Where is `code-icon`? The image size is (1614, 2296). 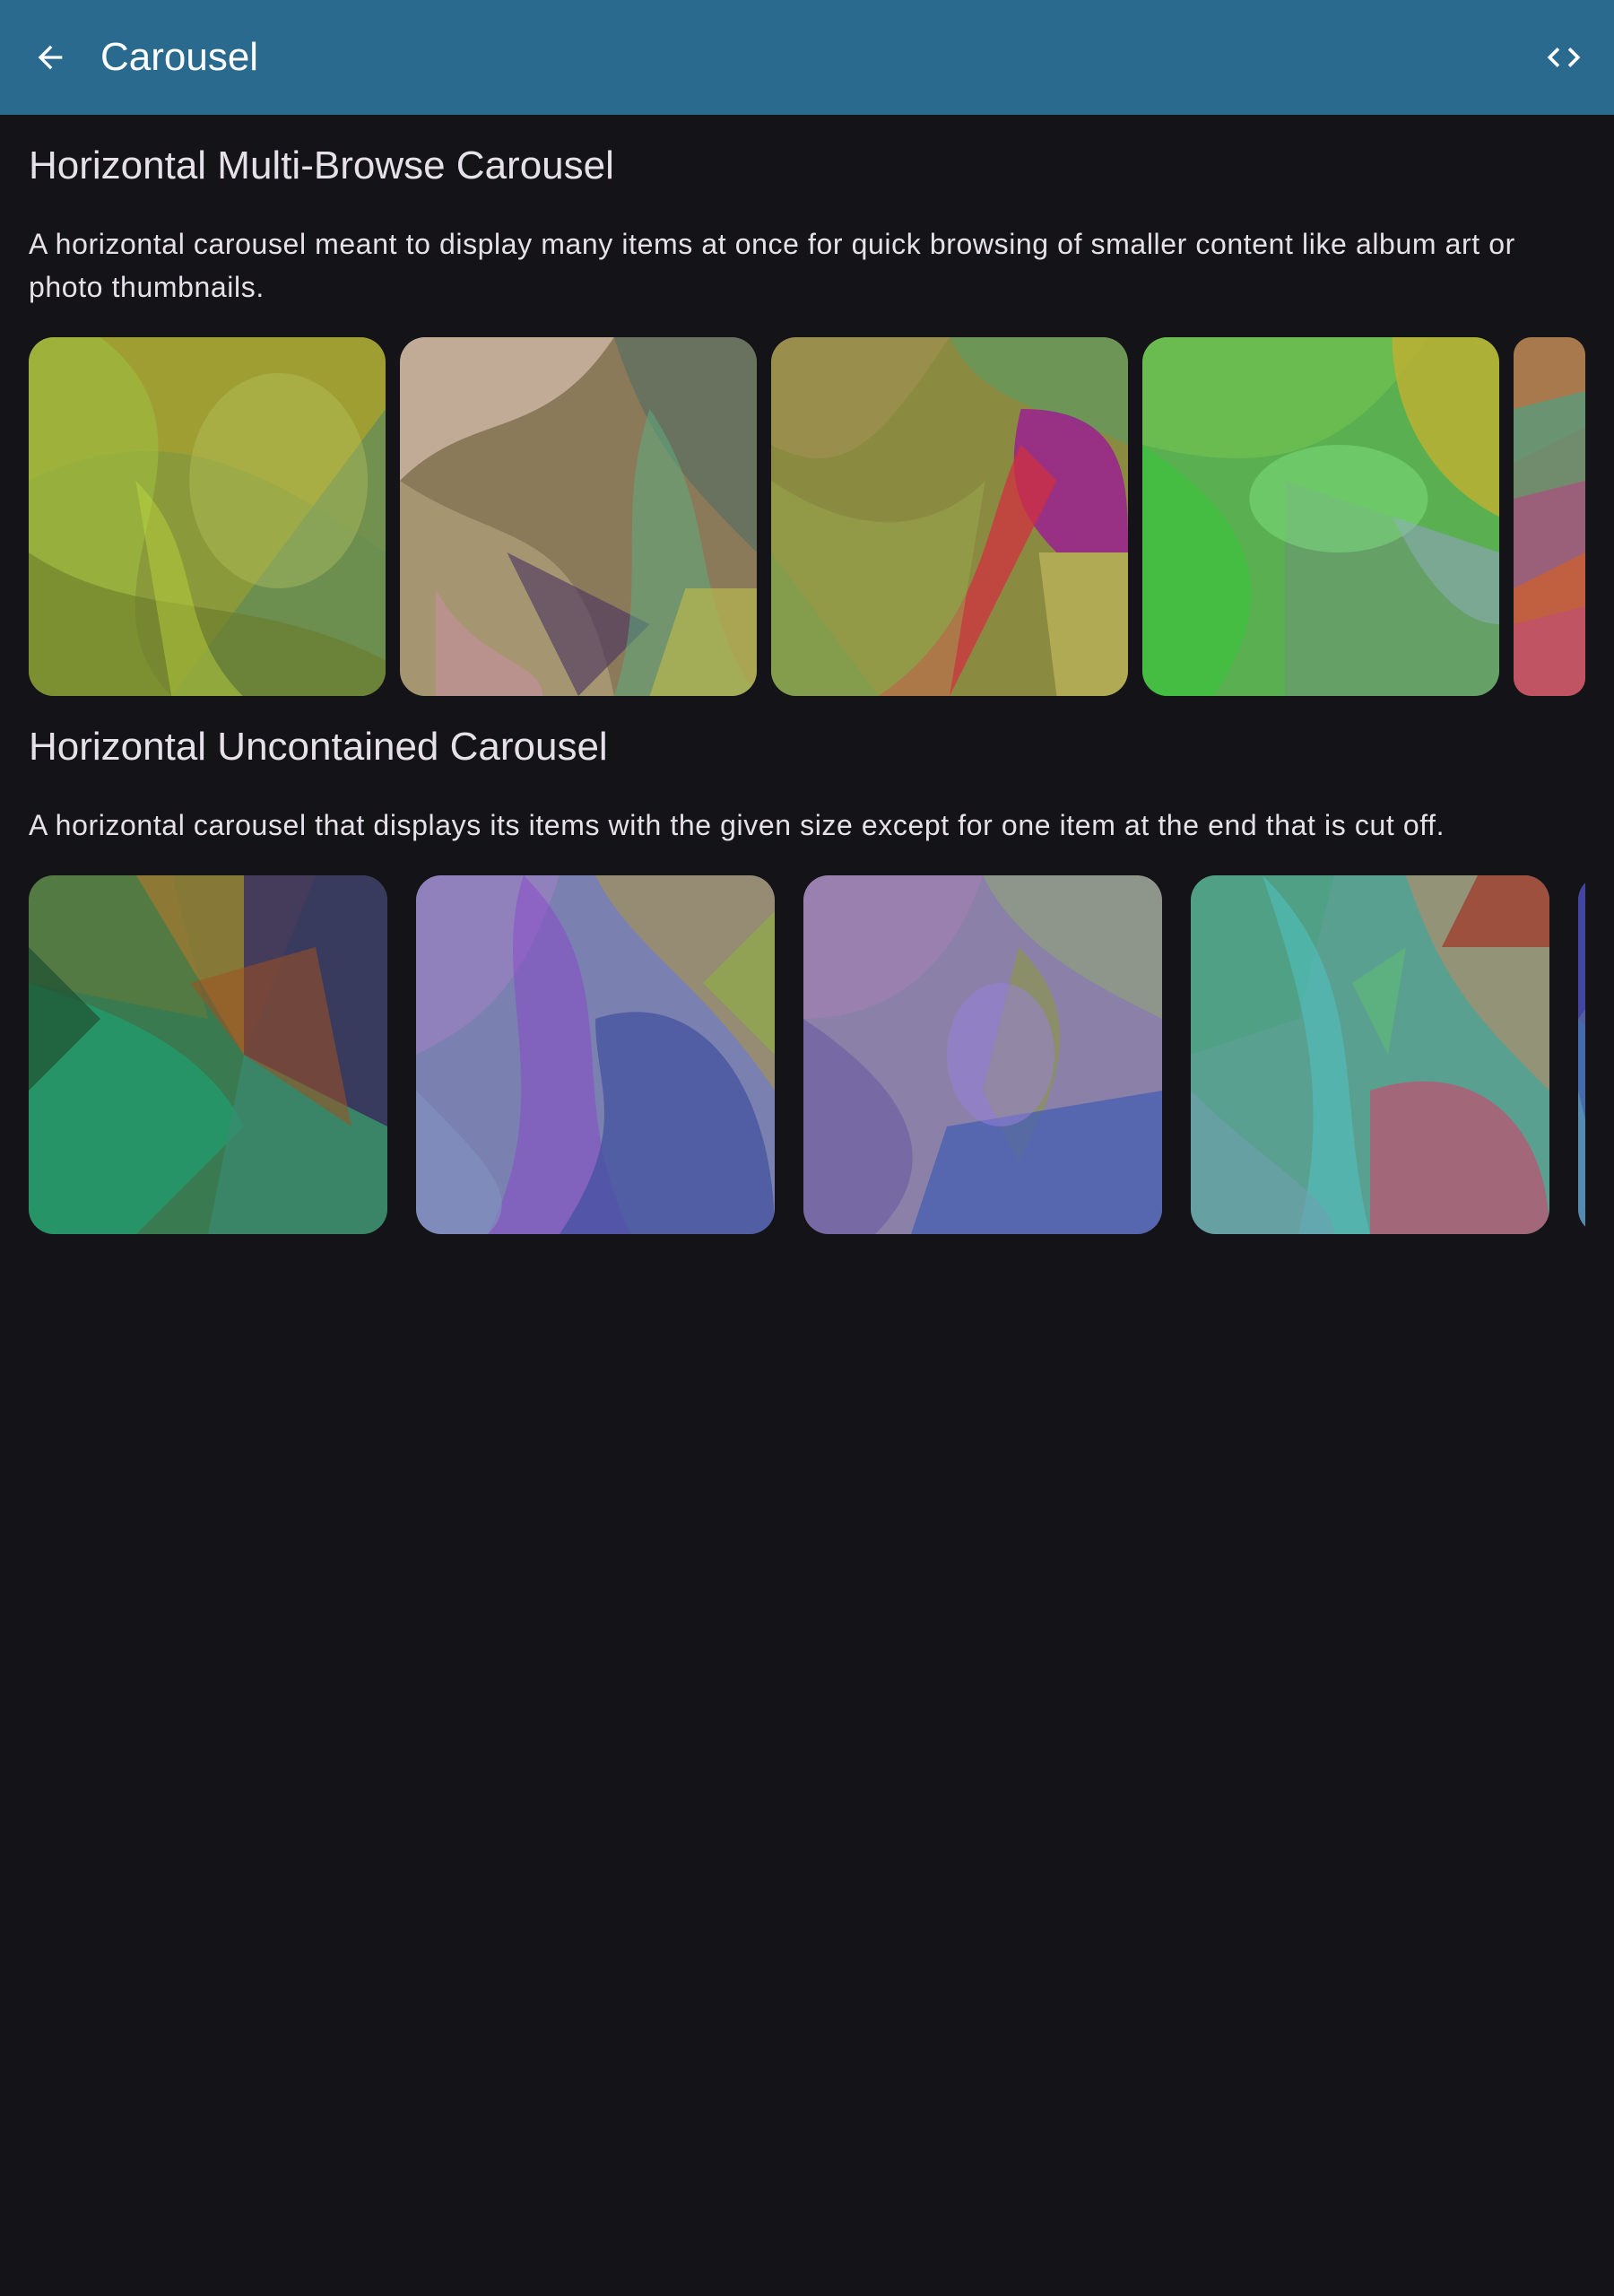
code-icon is located at coordinates (1564, 57).